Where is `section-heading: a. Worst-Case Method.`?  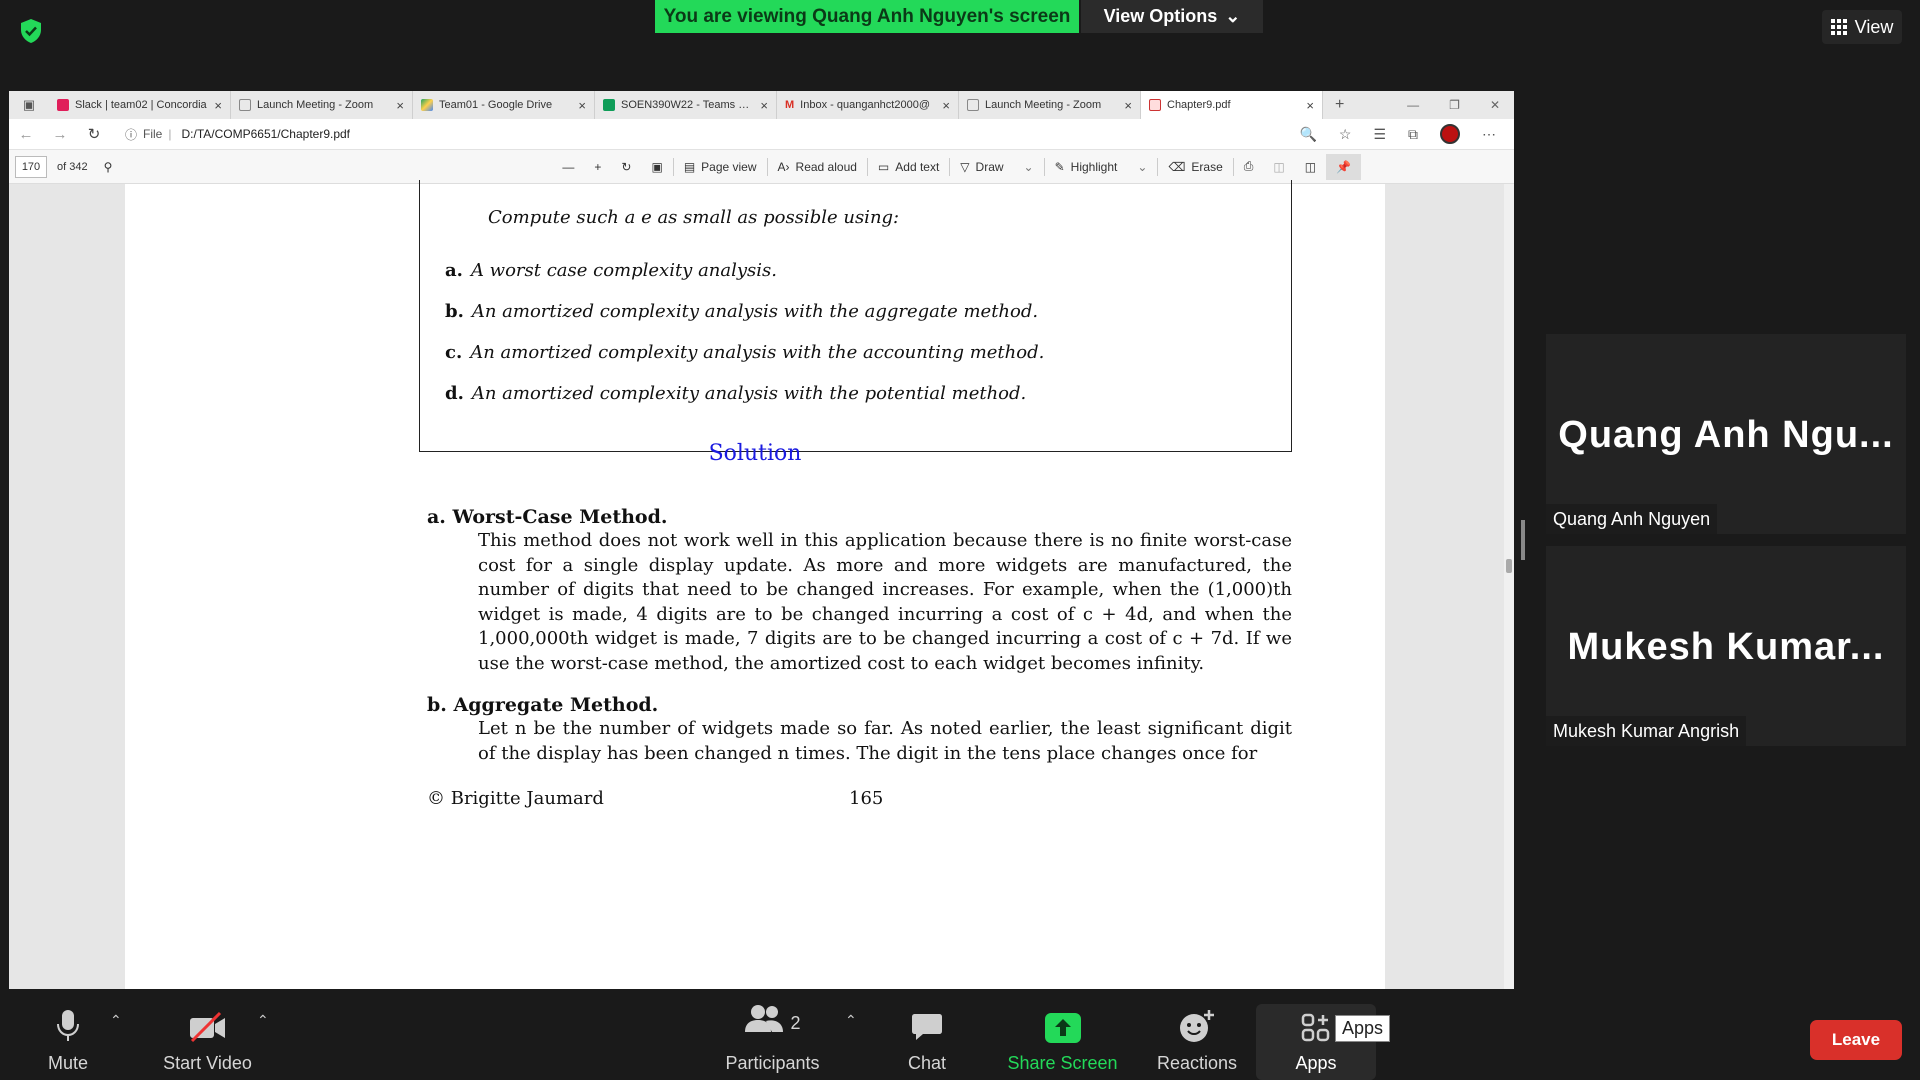 section-heading: a. Worst-Case Method. is located at coordinates (547, 517).